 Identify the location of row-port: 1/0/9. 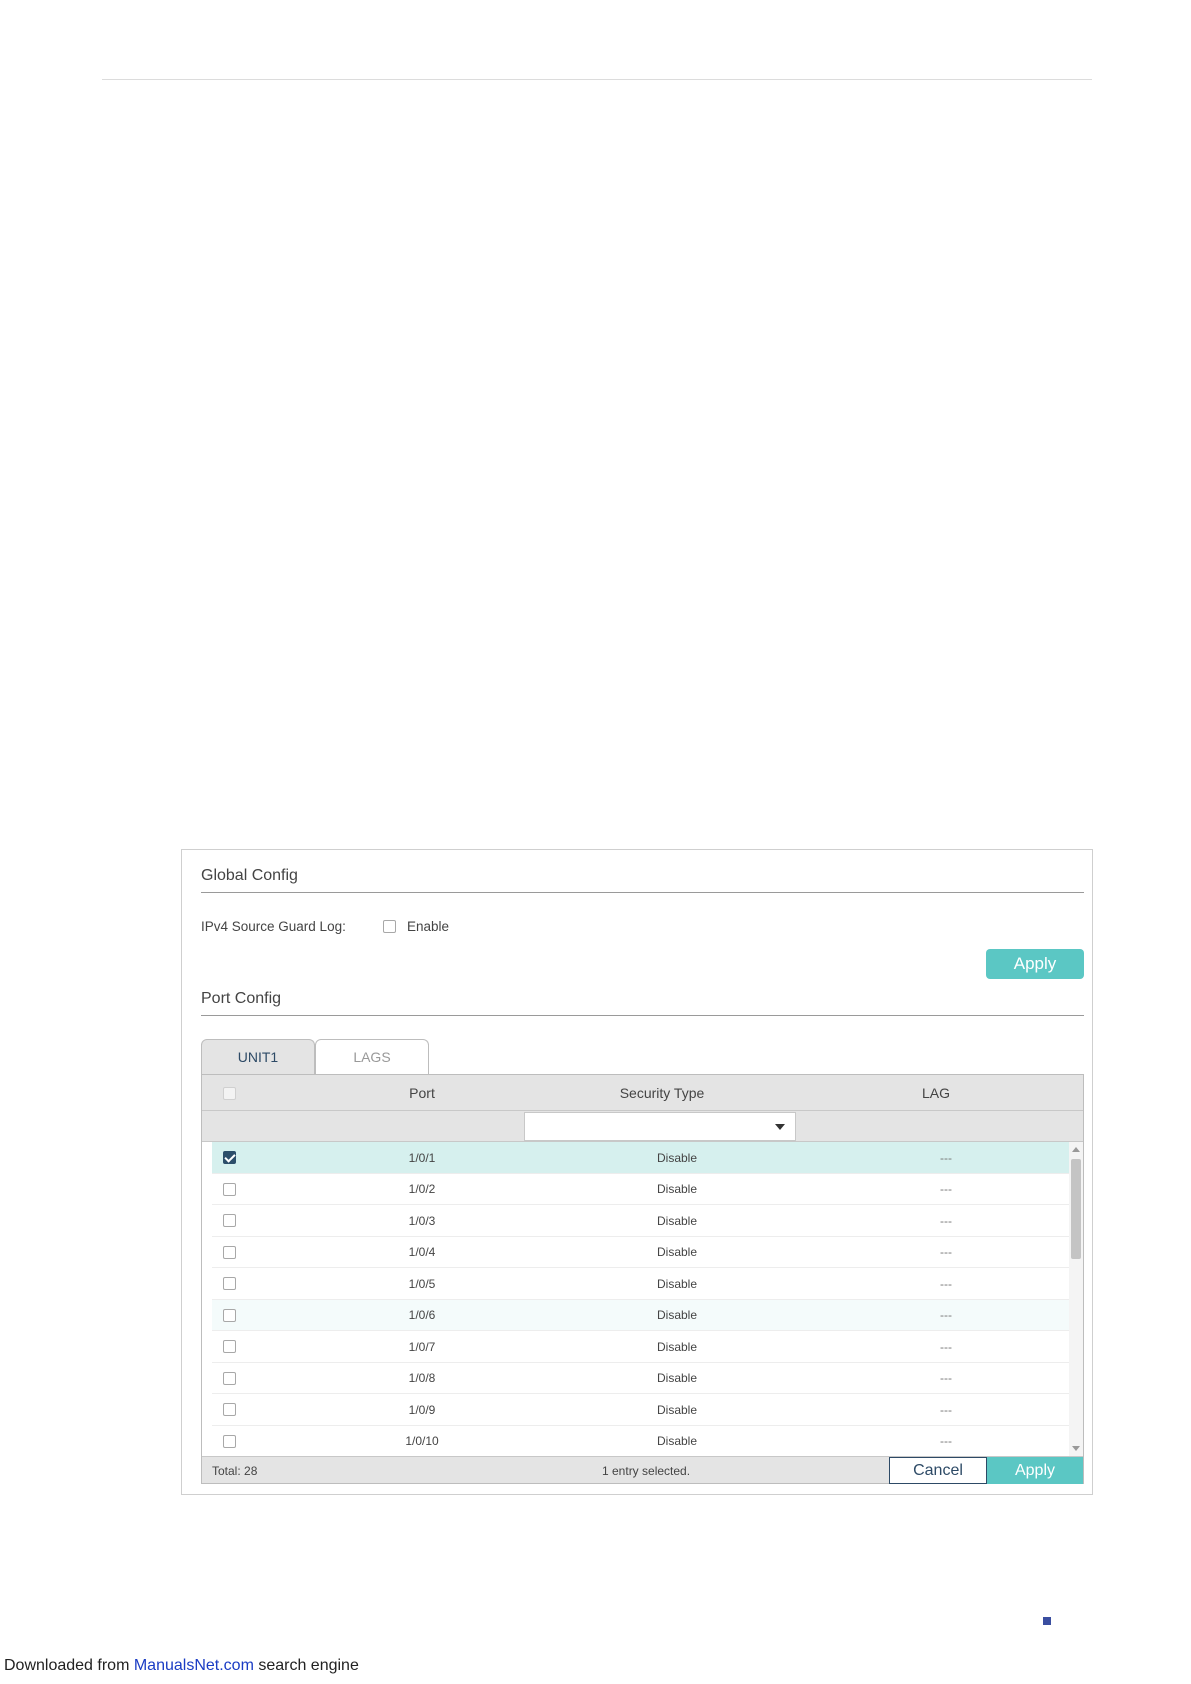
(422, 1409).